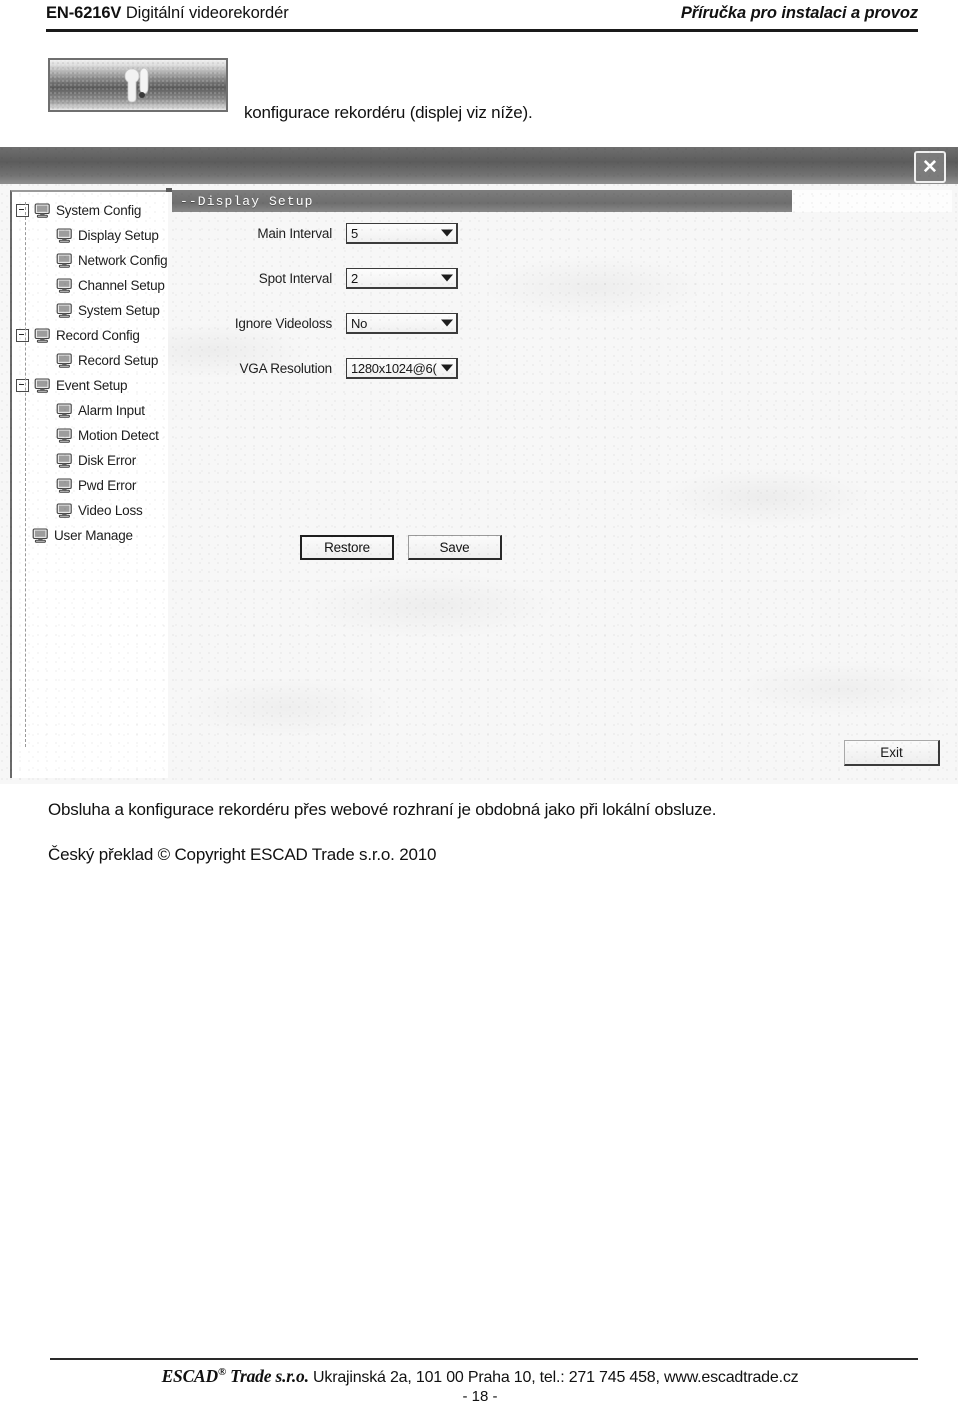 This screenshot has width=960, height=1407. Describe the element at coordinates (354, 278) in the screenshot. I see `select-value: 2` at that location.